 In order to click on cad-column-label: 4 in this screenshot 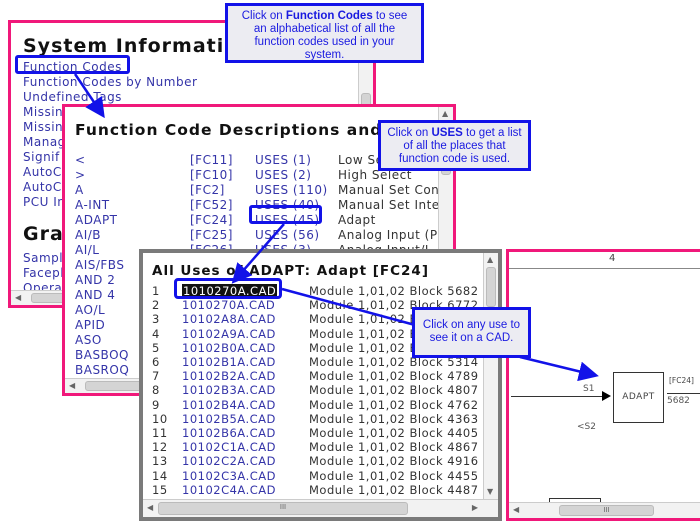, I will do `click(612, 258)`.